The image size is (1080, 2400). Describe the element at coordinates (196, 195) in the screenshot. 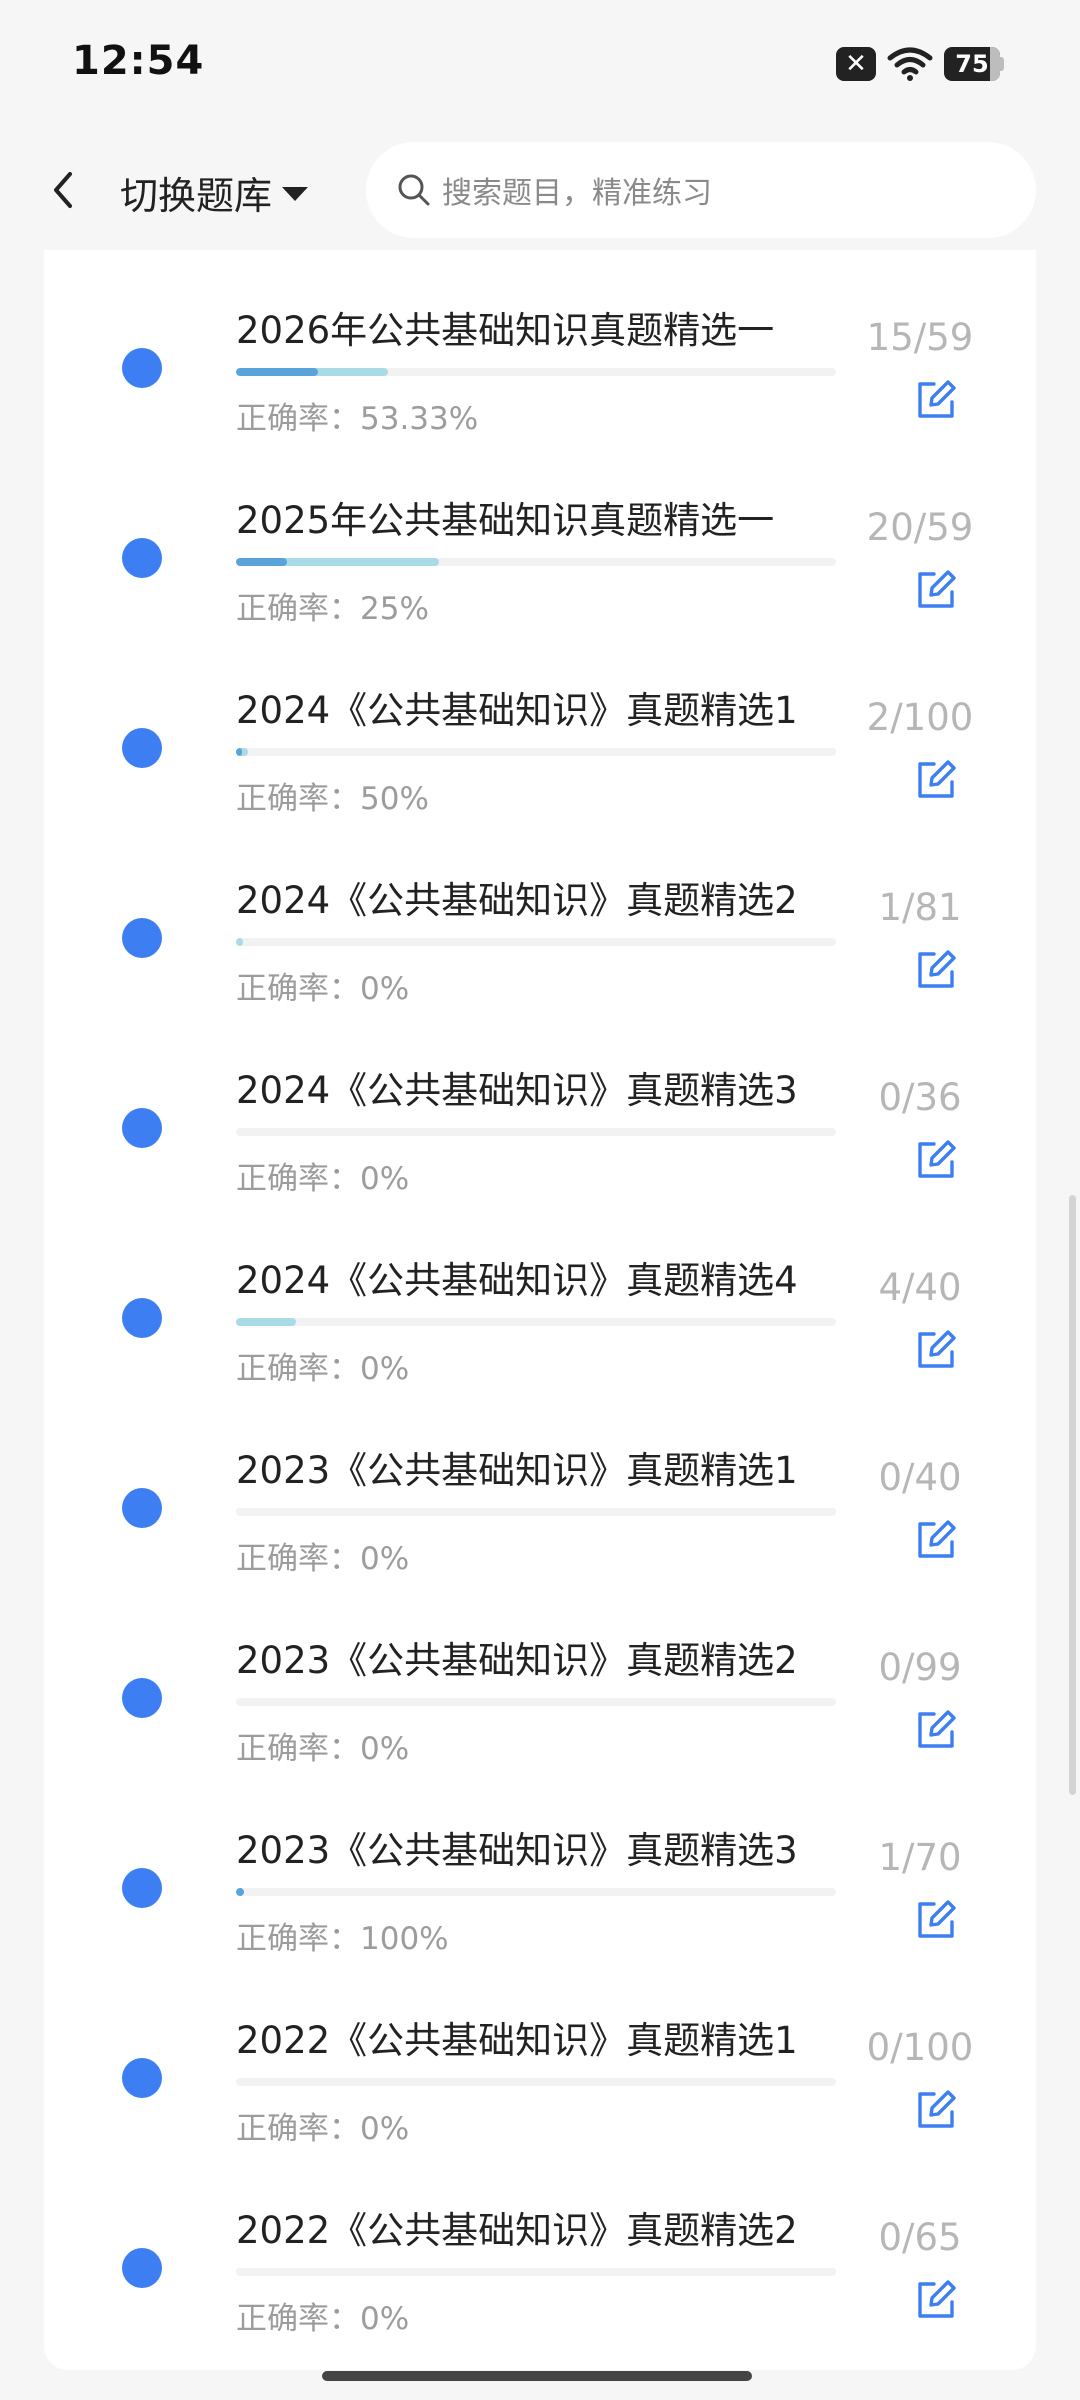

I see `switch-bank-label: 切换题库` at that location.